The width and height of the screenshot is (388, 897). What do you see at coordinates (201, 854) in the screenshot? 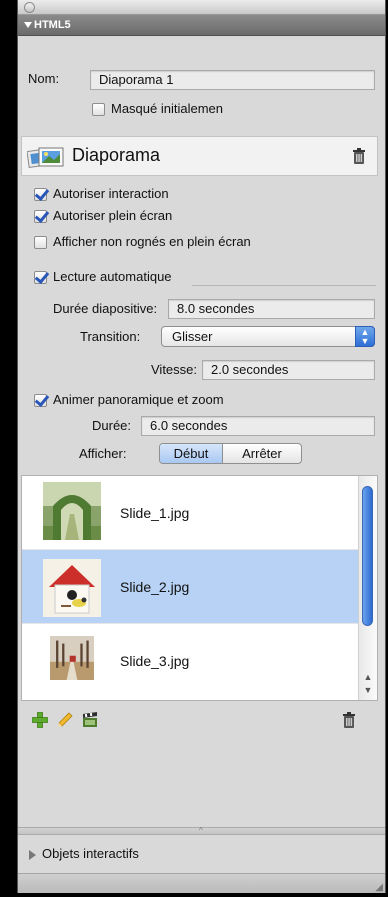
I see `interactive-objects-header: Objets interactifs` at bounding box center [201, 854].